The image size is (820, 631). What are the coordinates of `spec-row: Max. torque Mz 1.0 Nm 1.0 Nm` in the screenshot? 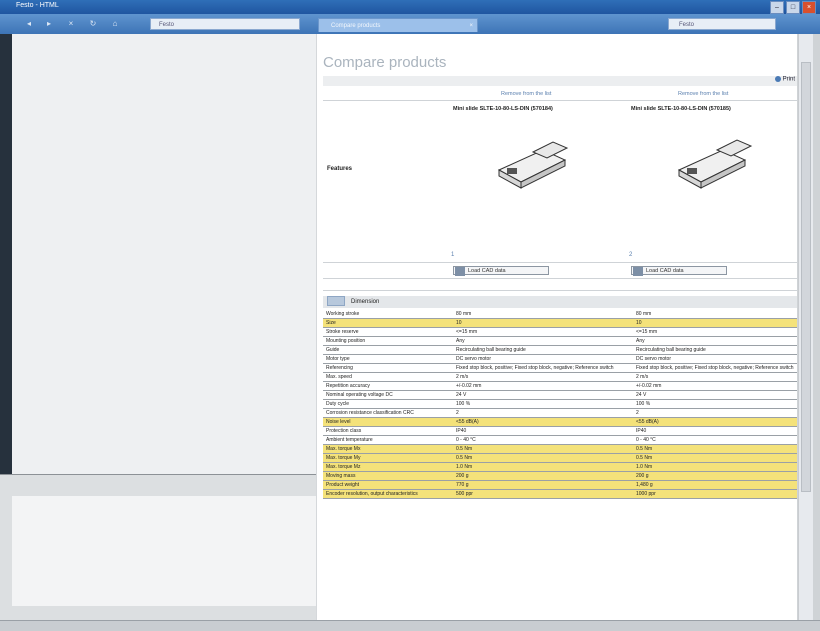 It's located at (560, 467).